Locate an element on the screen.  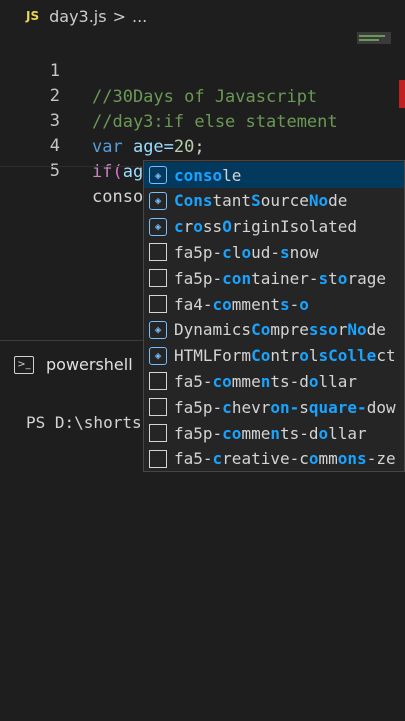
suggestion-label: fa5p-cloud-snow is located at coordinates (246, 252).